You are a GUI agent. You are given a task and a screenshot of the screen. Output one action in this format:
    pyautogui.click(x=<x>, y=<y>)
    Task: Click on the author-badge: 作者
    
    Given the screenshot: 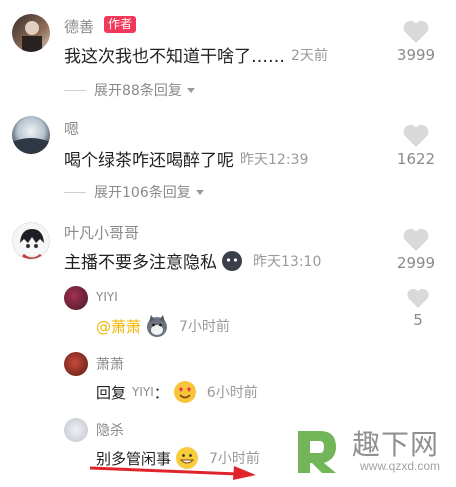 What is the action you would take?
    pyautogui.click(x=120, y=24)
    